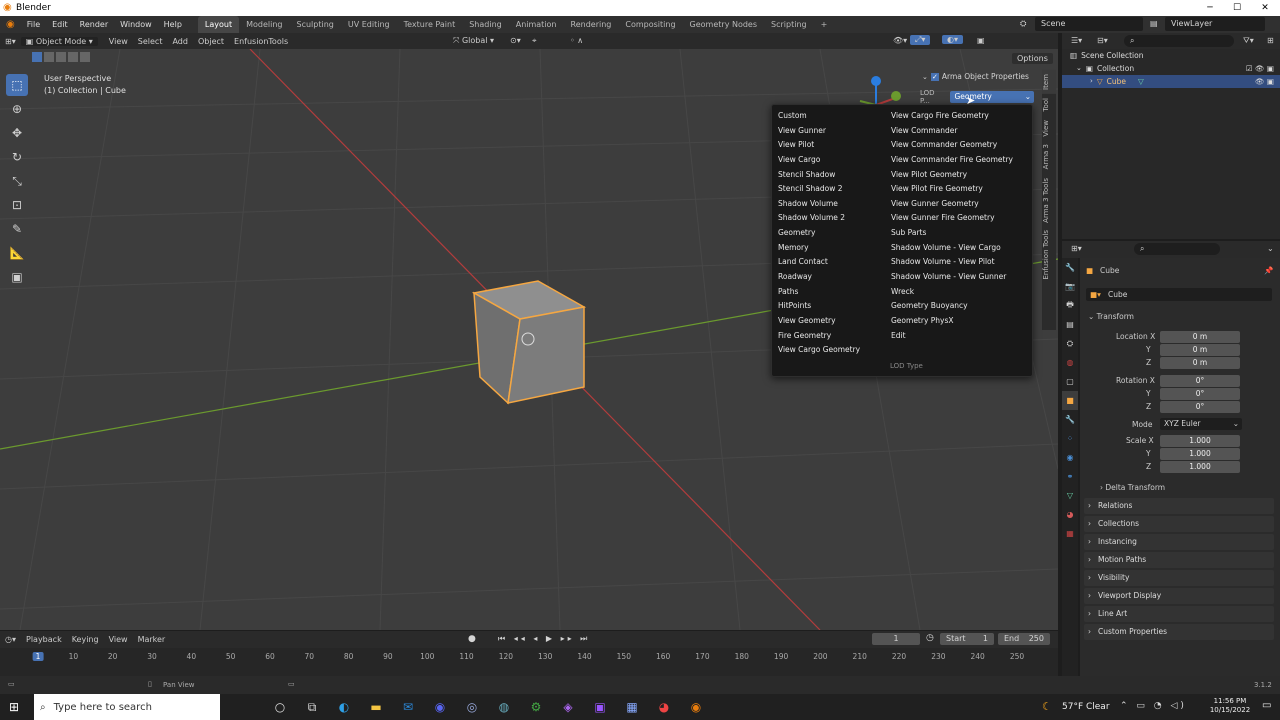 The image size is (1280, 720). Describe the element at coordinates (650, 24) in the screenshot. I see `tab-compositing: Compositing` at that location.